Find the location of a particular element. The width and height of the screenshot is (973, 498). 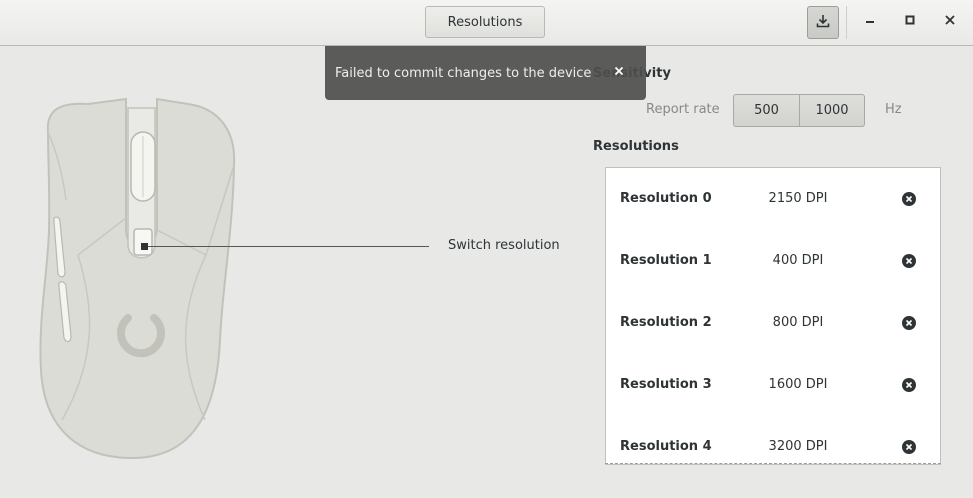

resolution-row-3: Resolution 3 1600 DPI is located at coordinates (773, 385).